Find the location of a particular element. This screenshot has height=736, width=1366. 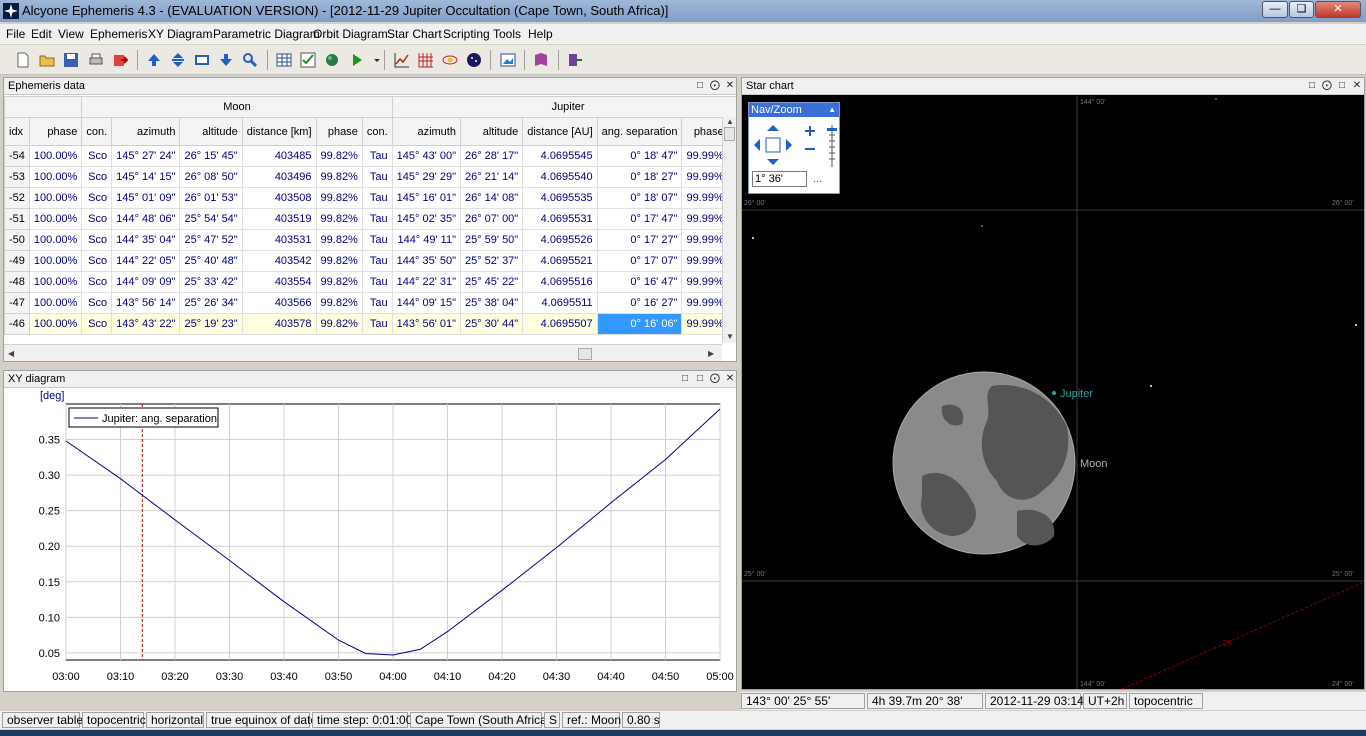

minimize-button: — is located at coordinates (1275, 9).